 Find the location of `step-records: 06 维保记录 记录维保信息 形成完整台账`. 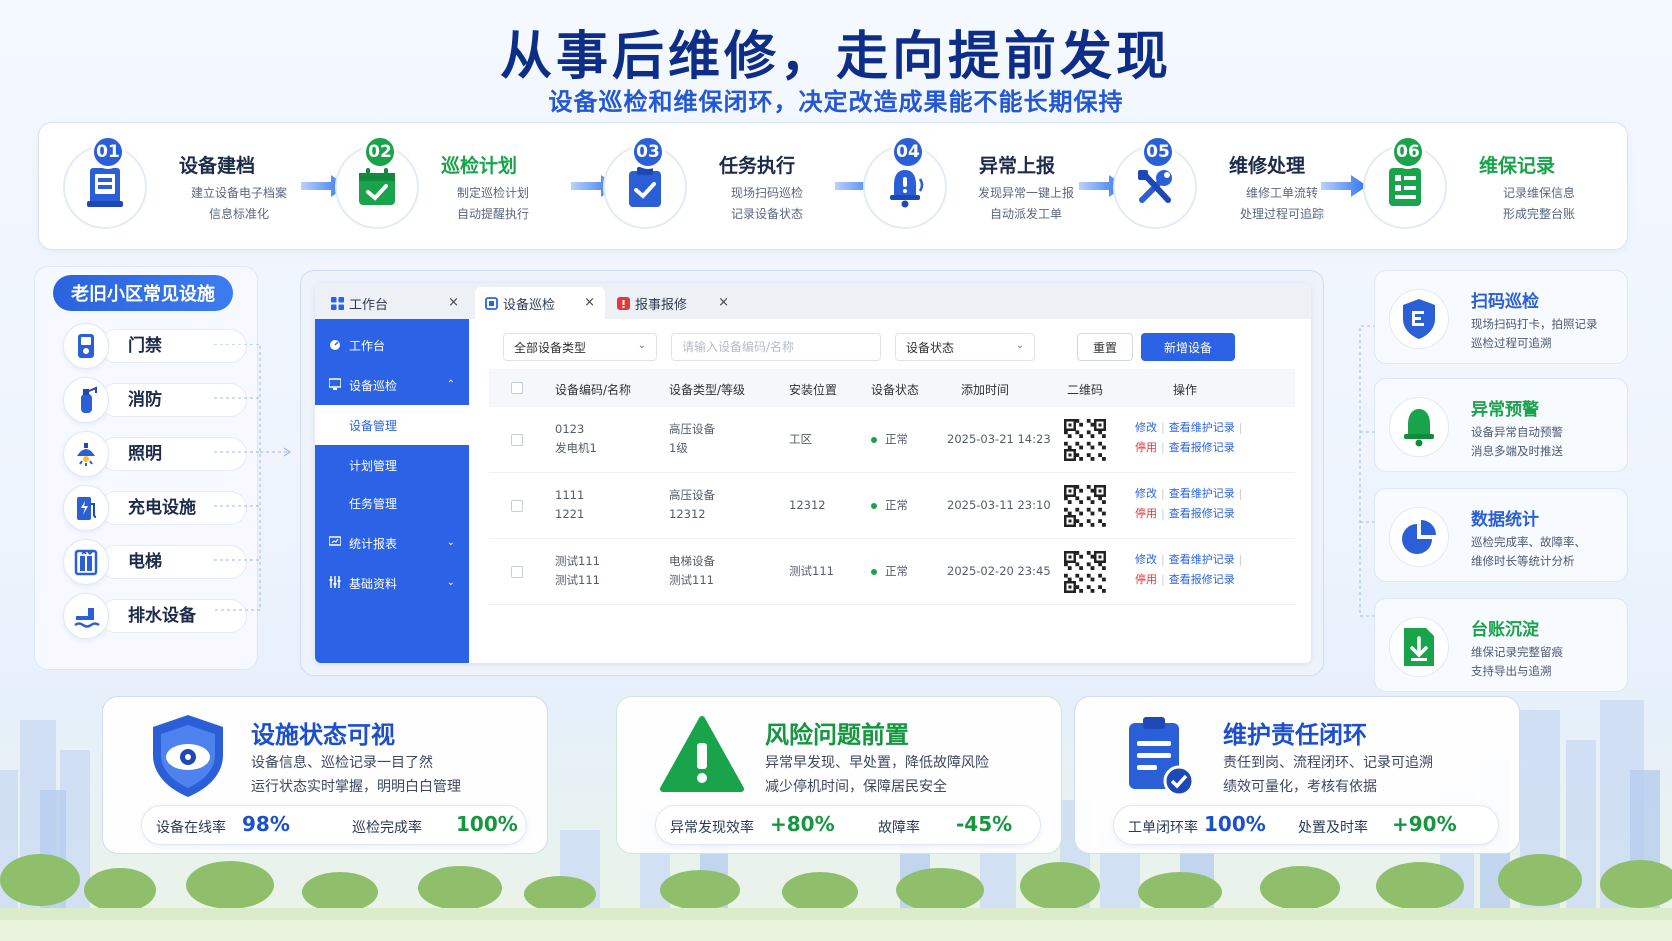

step-records: 06 维保记录 记录维保信息 形成完整台账 is located at coordinates (1483, 187).